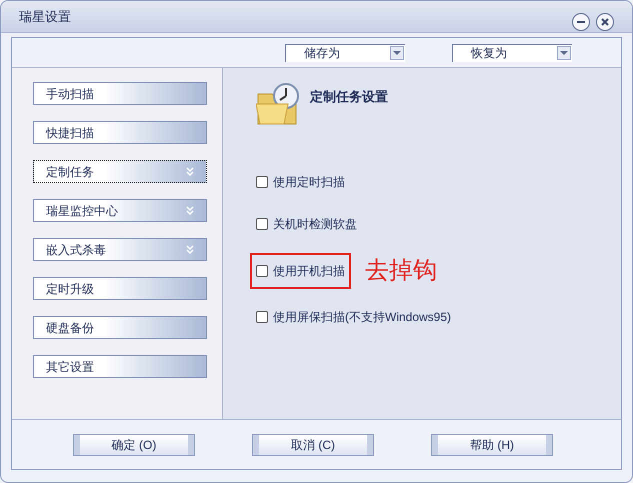  I want to click on sidebar-item: 嵌入式杀毒, so click(120, 249).